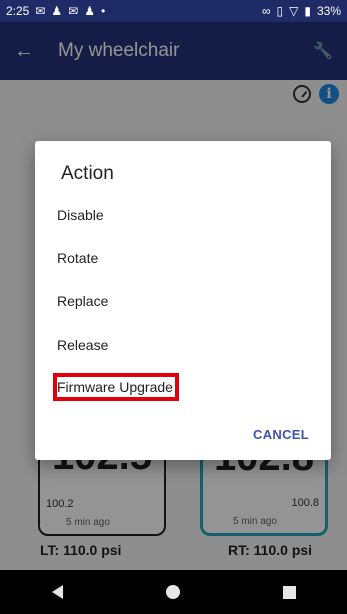  I want to click on system-nav-bar, so click(173, 592).